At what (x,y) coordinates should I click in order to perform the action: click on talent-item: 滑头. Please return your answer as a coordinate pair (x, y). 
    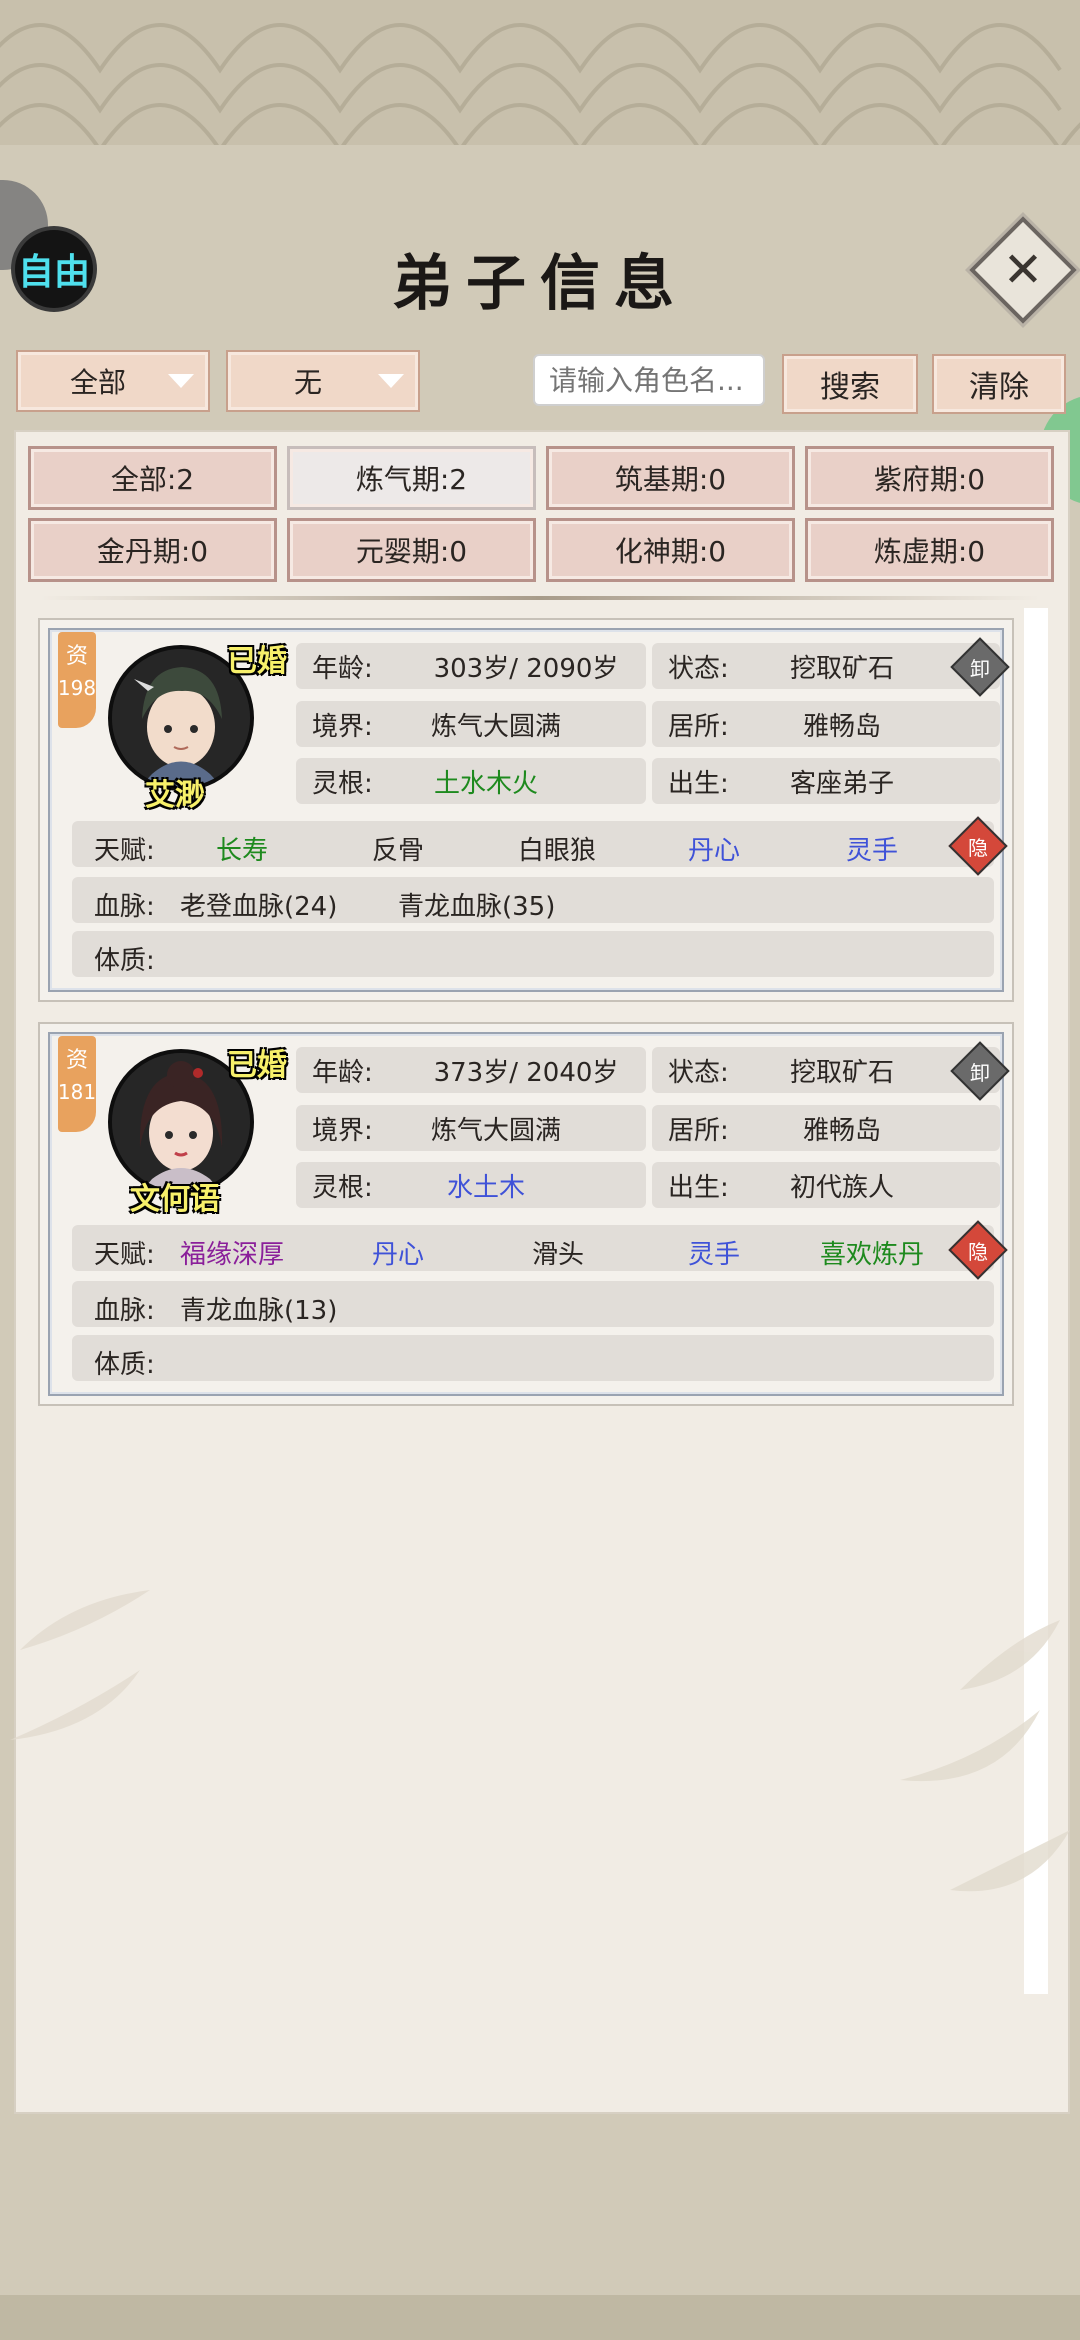
    Looking at the image, I should click on (558, 1255).